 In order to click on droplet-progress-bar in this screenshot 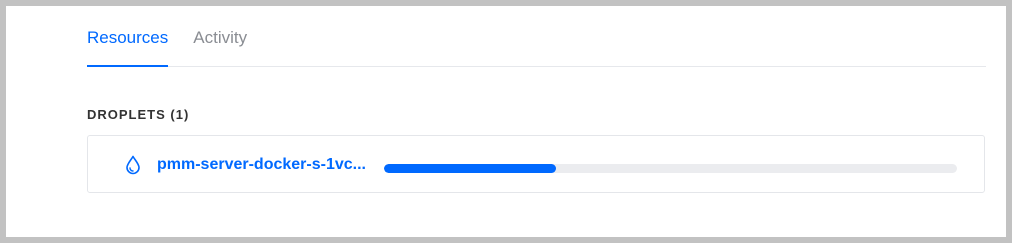, I will do `click(670, 168)`.